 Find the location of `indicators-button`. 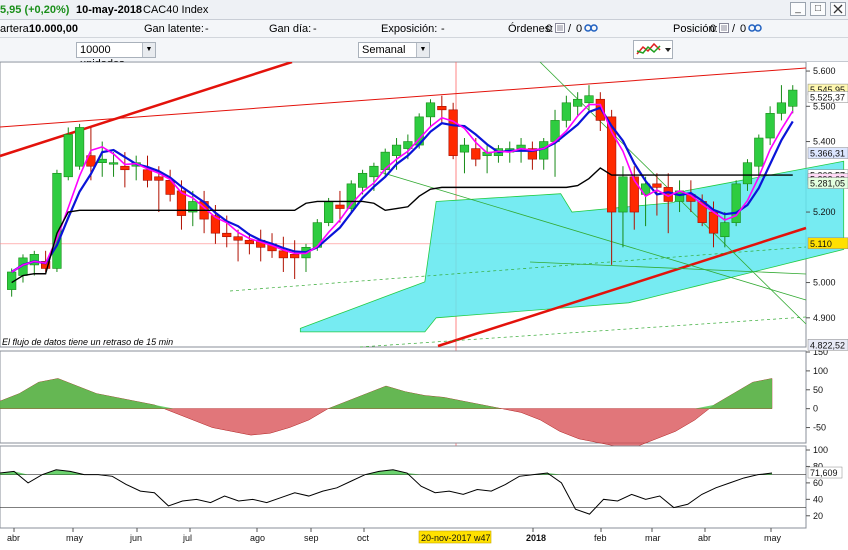

indicators-button is located at coordinates (653, 49).